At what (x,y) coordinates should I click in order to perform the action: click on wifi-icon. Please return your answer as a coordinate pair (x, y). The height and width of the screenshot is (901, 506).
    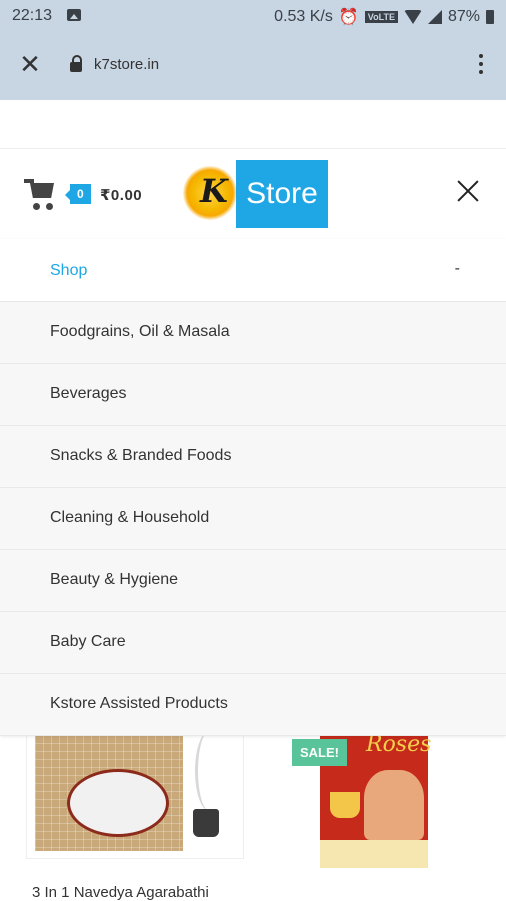
    Looking at the image, I should click on (412, 17).